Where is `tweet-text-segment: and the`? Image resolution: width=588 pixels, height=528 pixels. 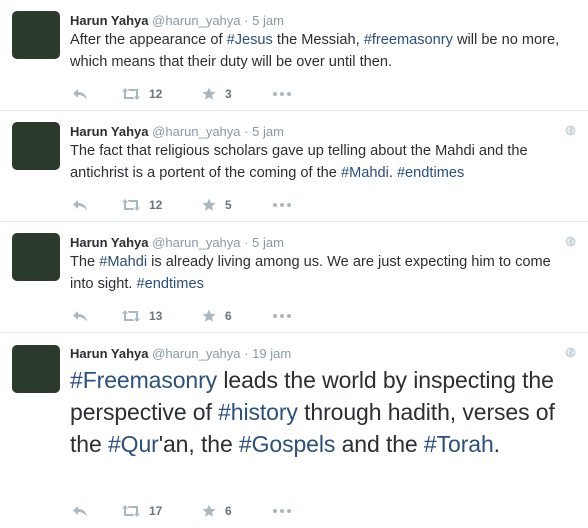 tweet-text-segment: and the is located at coordinates (379, 444).